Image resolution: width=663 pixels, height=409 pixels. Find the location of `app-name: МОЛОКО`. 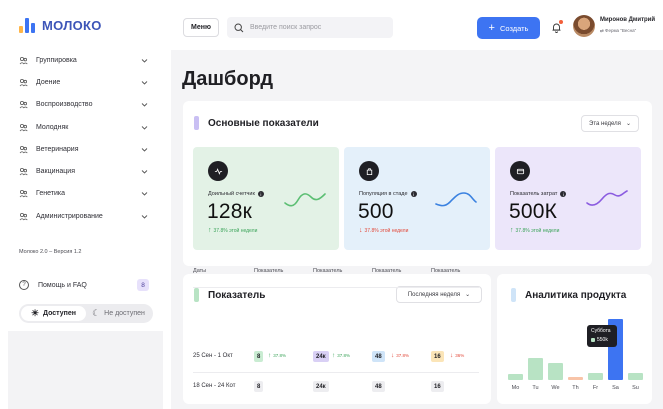

app-name: МОЛОКО is located at coordinates (72, 25).